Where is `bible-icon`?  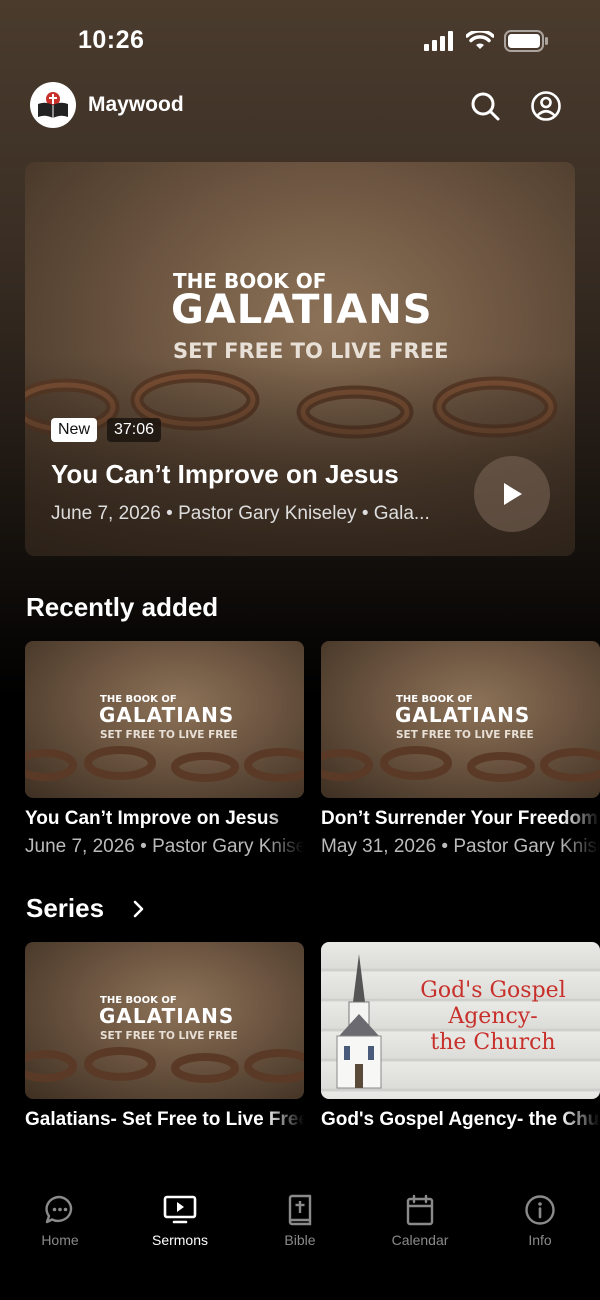
bible-icon is located at coordinates (300, 1210).